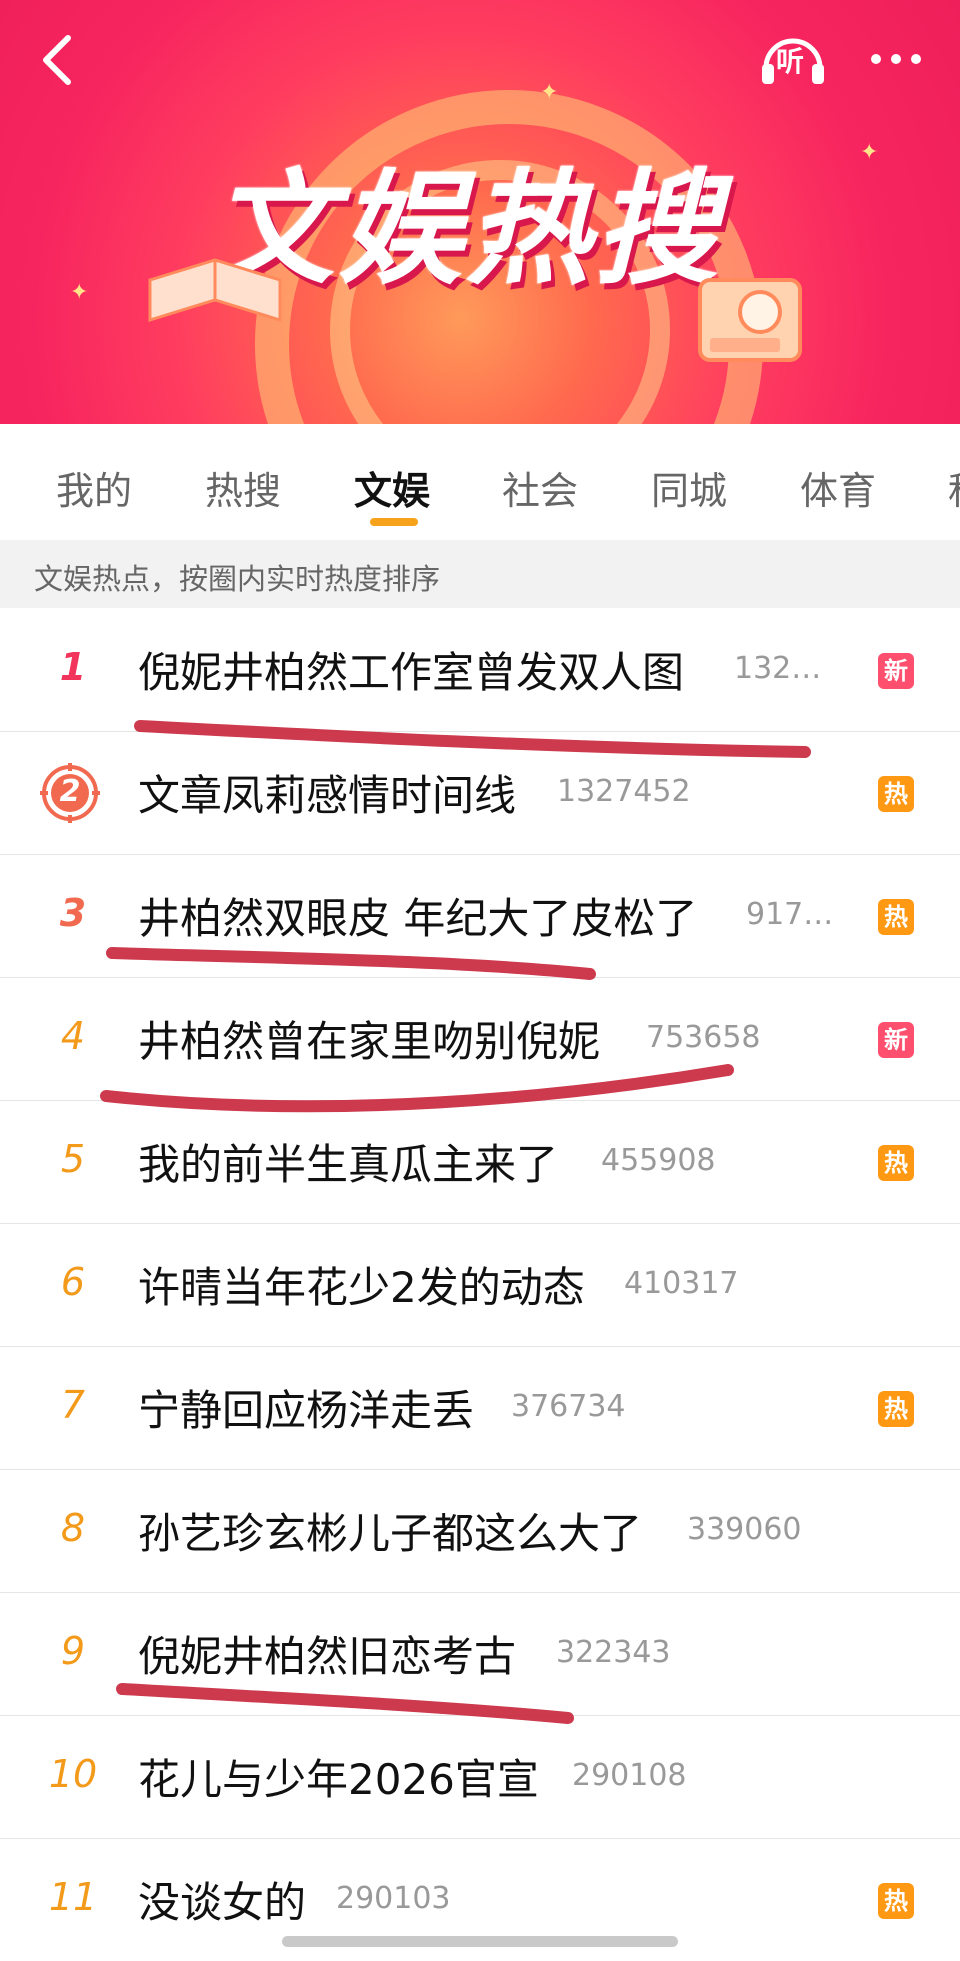 The height and width of the screenshot is (1961, 960). Describe the element at coordinates (658, 1160) in the screenshot. I see `heat-count: 455908` at that location.